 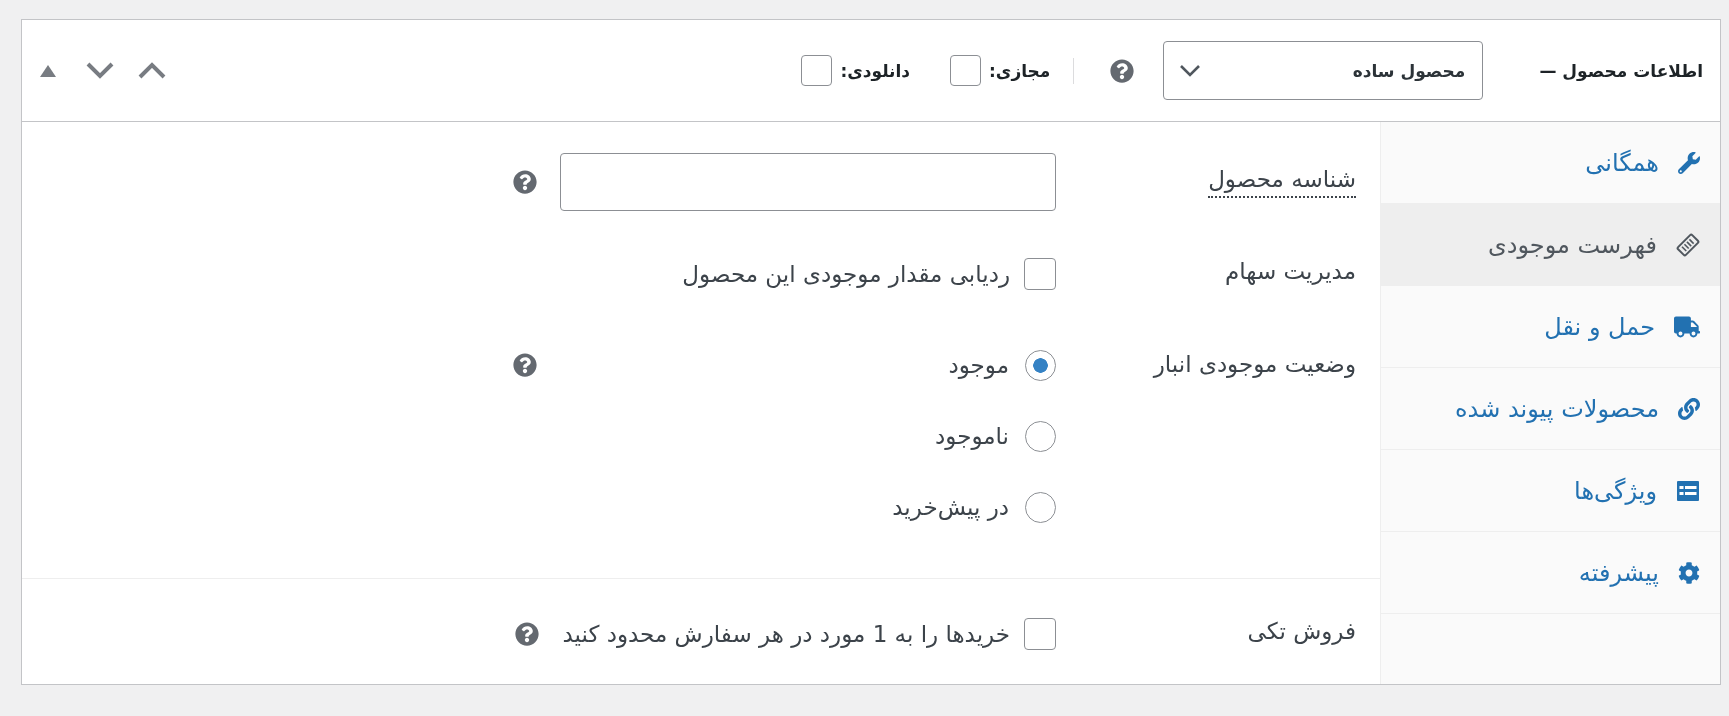 I want to click on field-label: مدیریت سهام, so click(x=1290, y=272).